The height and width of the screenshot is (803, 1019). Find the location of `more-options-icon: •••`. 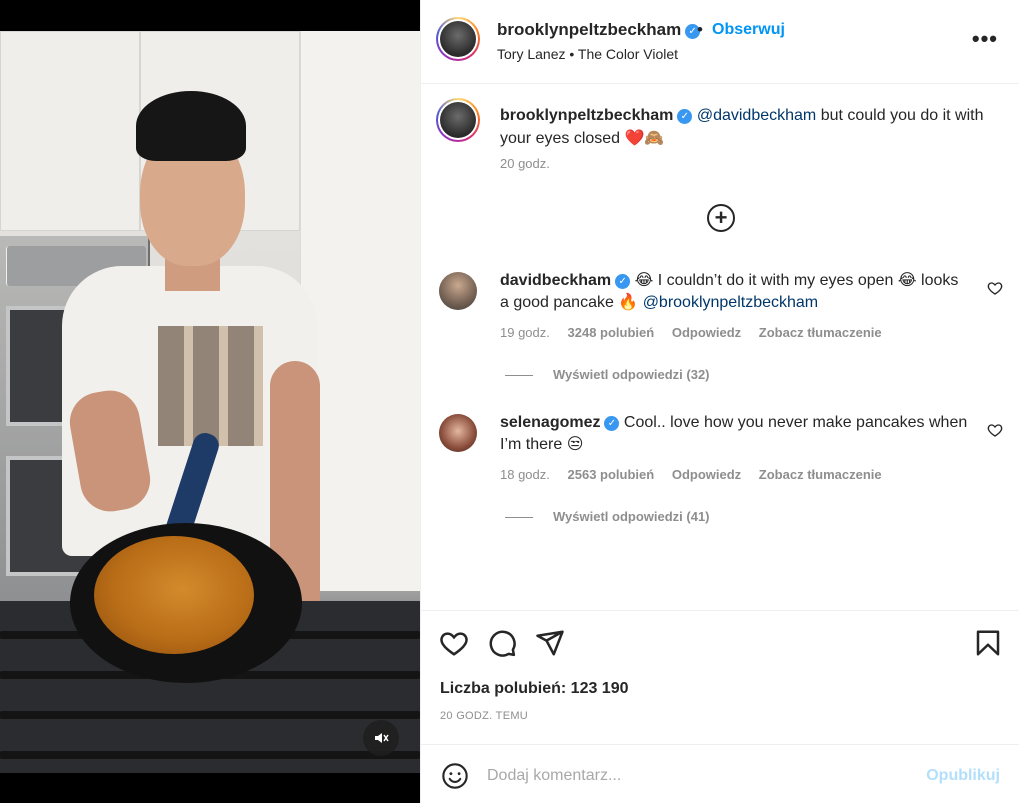

more-options-icon: ••• is located at coordinates (985, 39).